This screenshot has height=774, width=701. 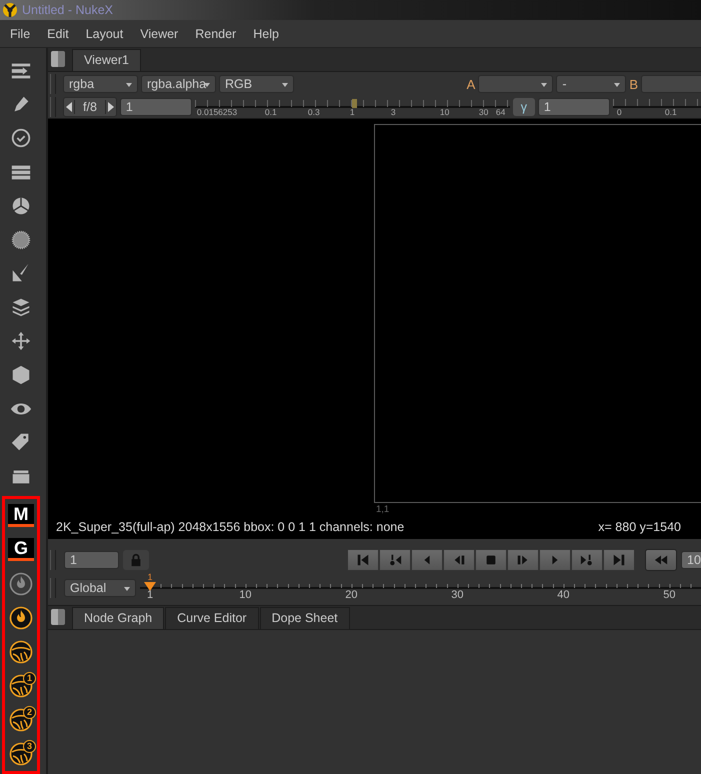 I want to click on gain-slider: 0.0156253 0.1 0.3 1 3 10 30 64, so click(x=352, y=107).